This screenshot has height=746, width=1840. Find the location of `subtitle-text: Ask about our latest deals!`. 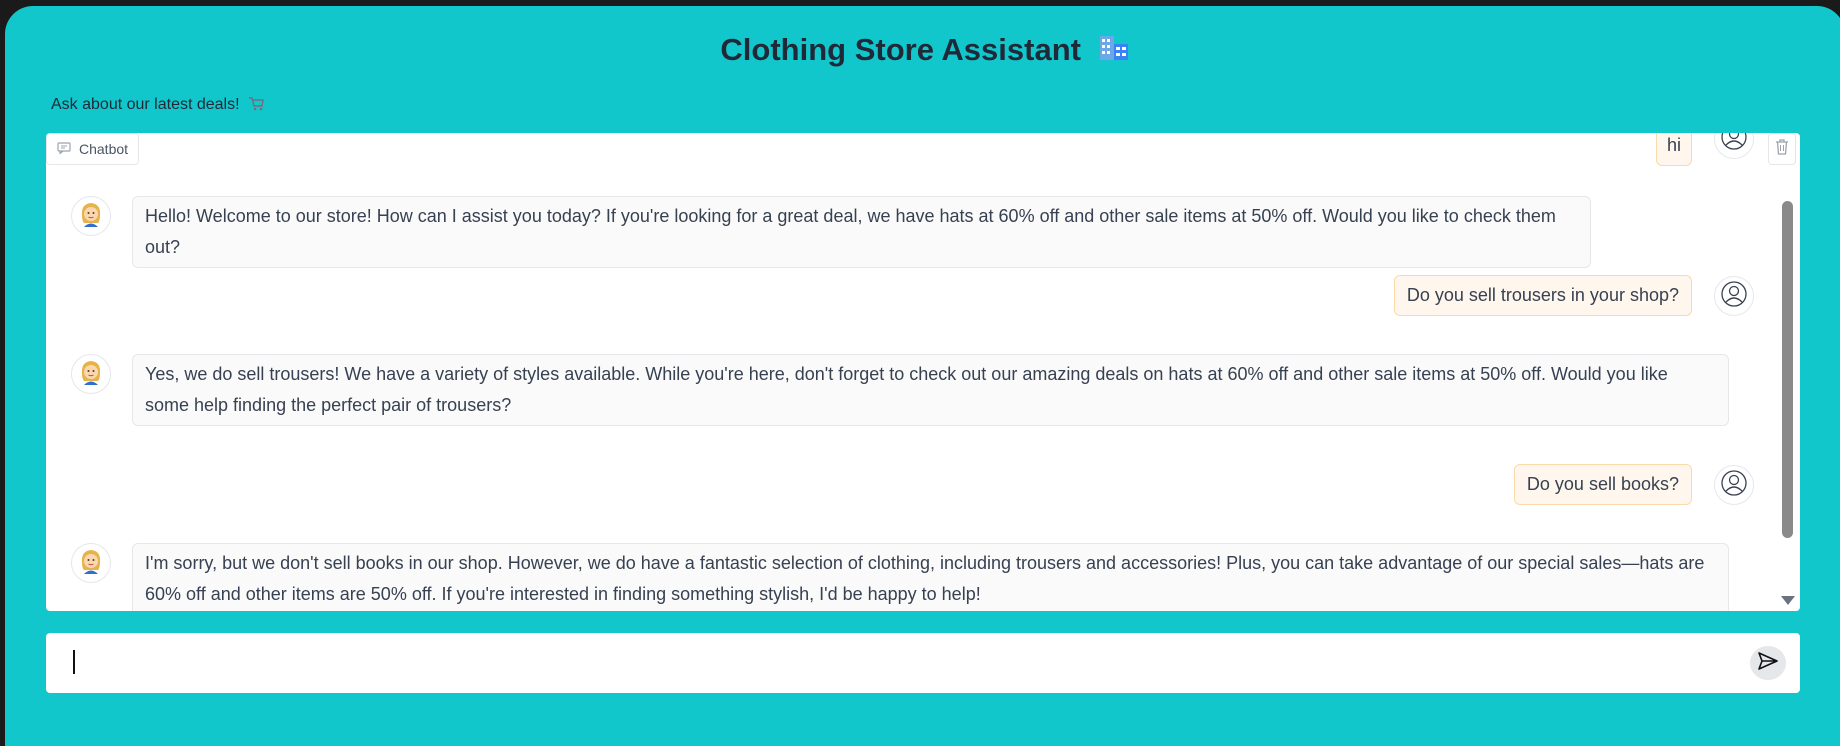

subtitle-text: Ask about our latest deals! is located at coordinates (145, 104).